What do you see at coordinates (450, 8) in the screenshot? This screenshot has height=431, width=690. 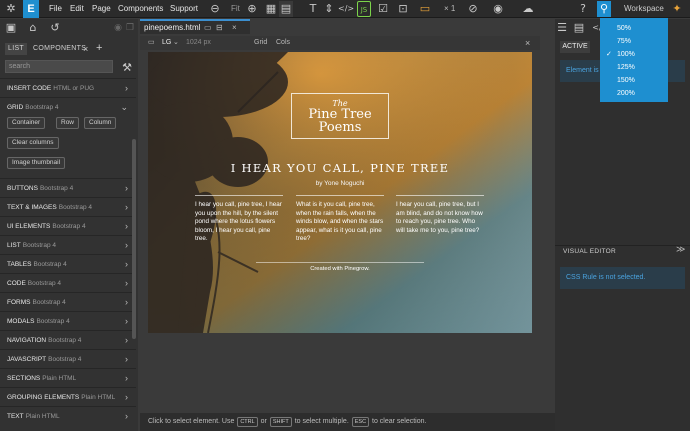 I see `page-count: × 1` at bounding box center [450, 8].